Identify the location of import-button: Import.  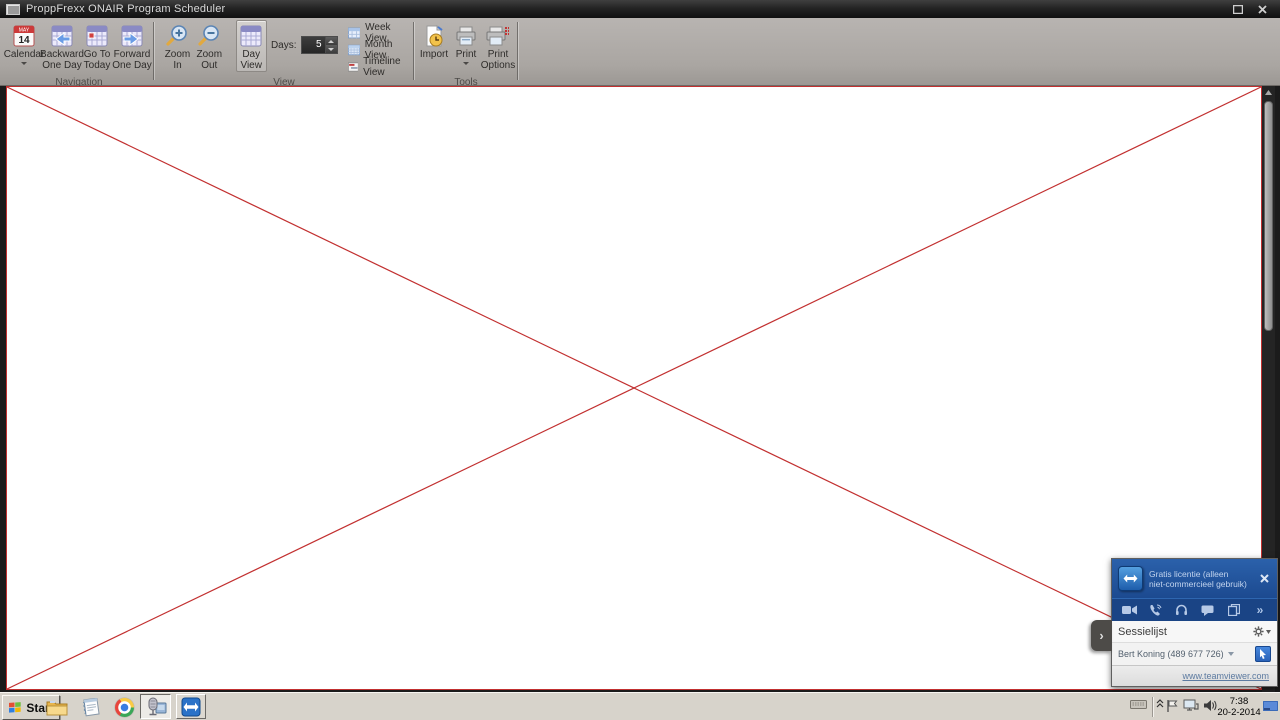
(434, 46).